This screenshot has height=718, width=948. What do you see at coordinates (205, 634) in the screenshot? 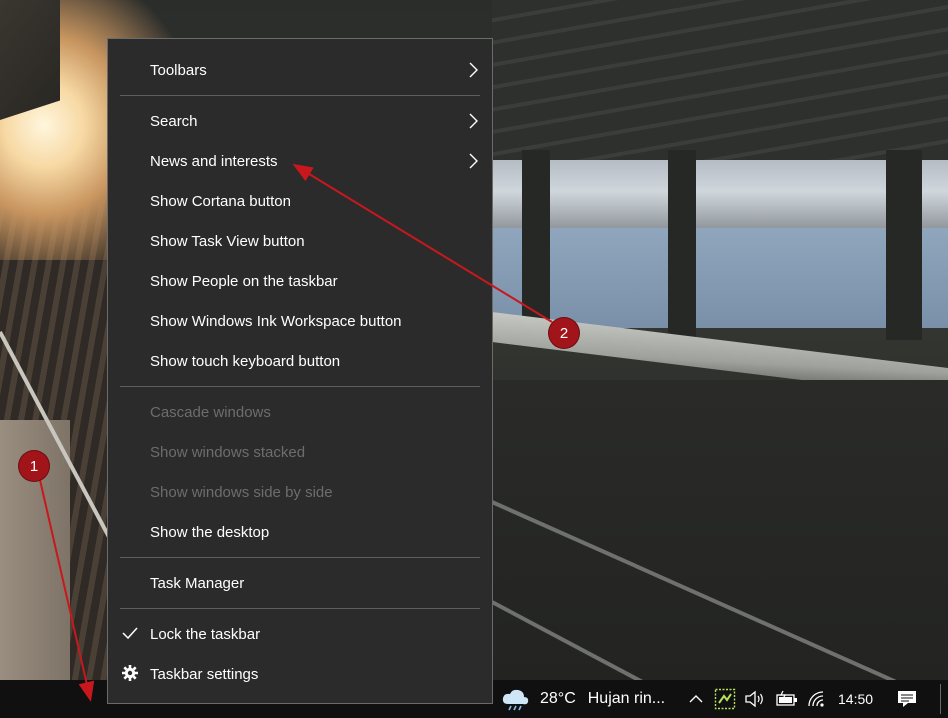
I see `menu-item-label: Lock the taskbar` at bounding box center [205, 634].